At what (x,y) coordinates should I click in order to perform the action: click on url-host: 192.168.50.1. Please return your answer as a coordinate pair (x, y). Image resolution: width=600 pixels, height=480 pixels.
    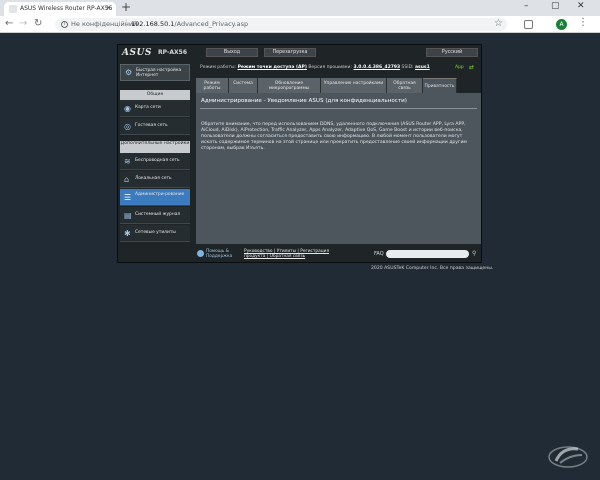
    Looking at the image, I should click on (153, 24).